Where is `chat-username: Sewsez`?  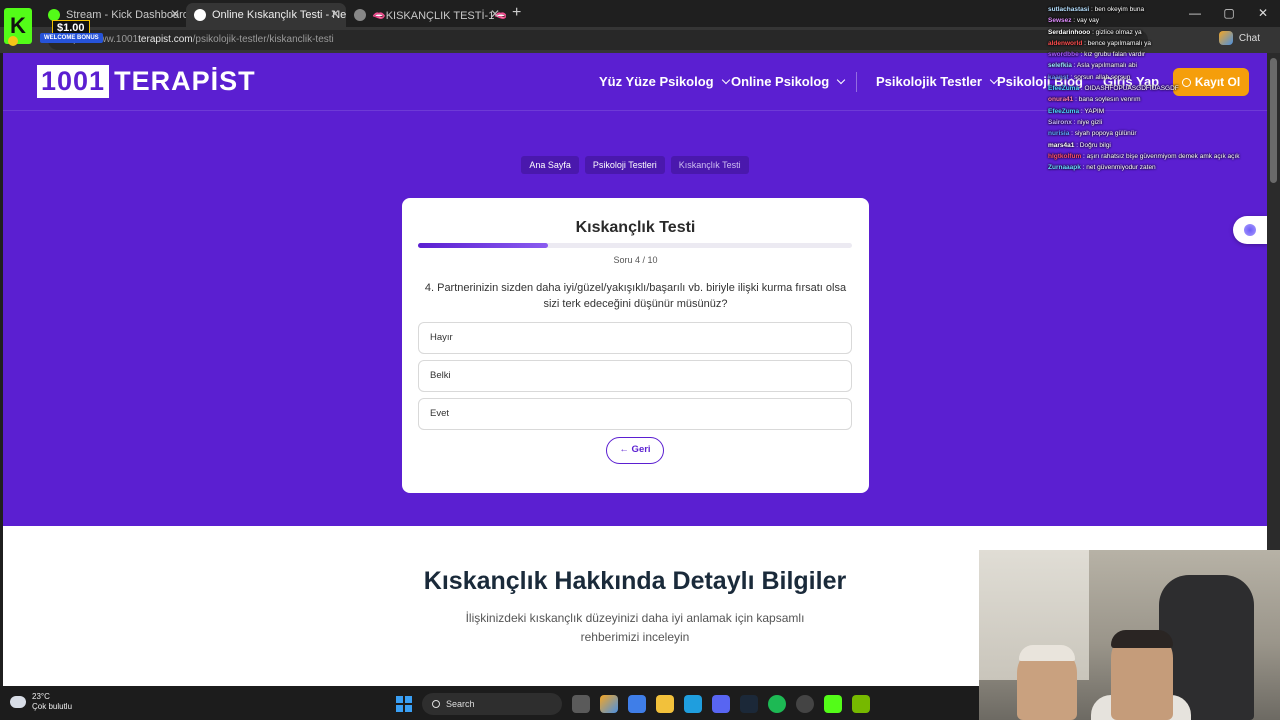 chat-username: Sewsez is located at coordinates (1060, 21).